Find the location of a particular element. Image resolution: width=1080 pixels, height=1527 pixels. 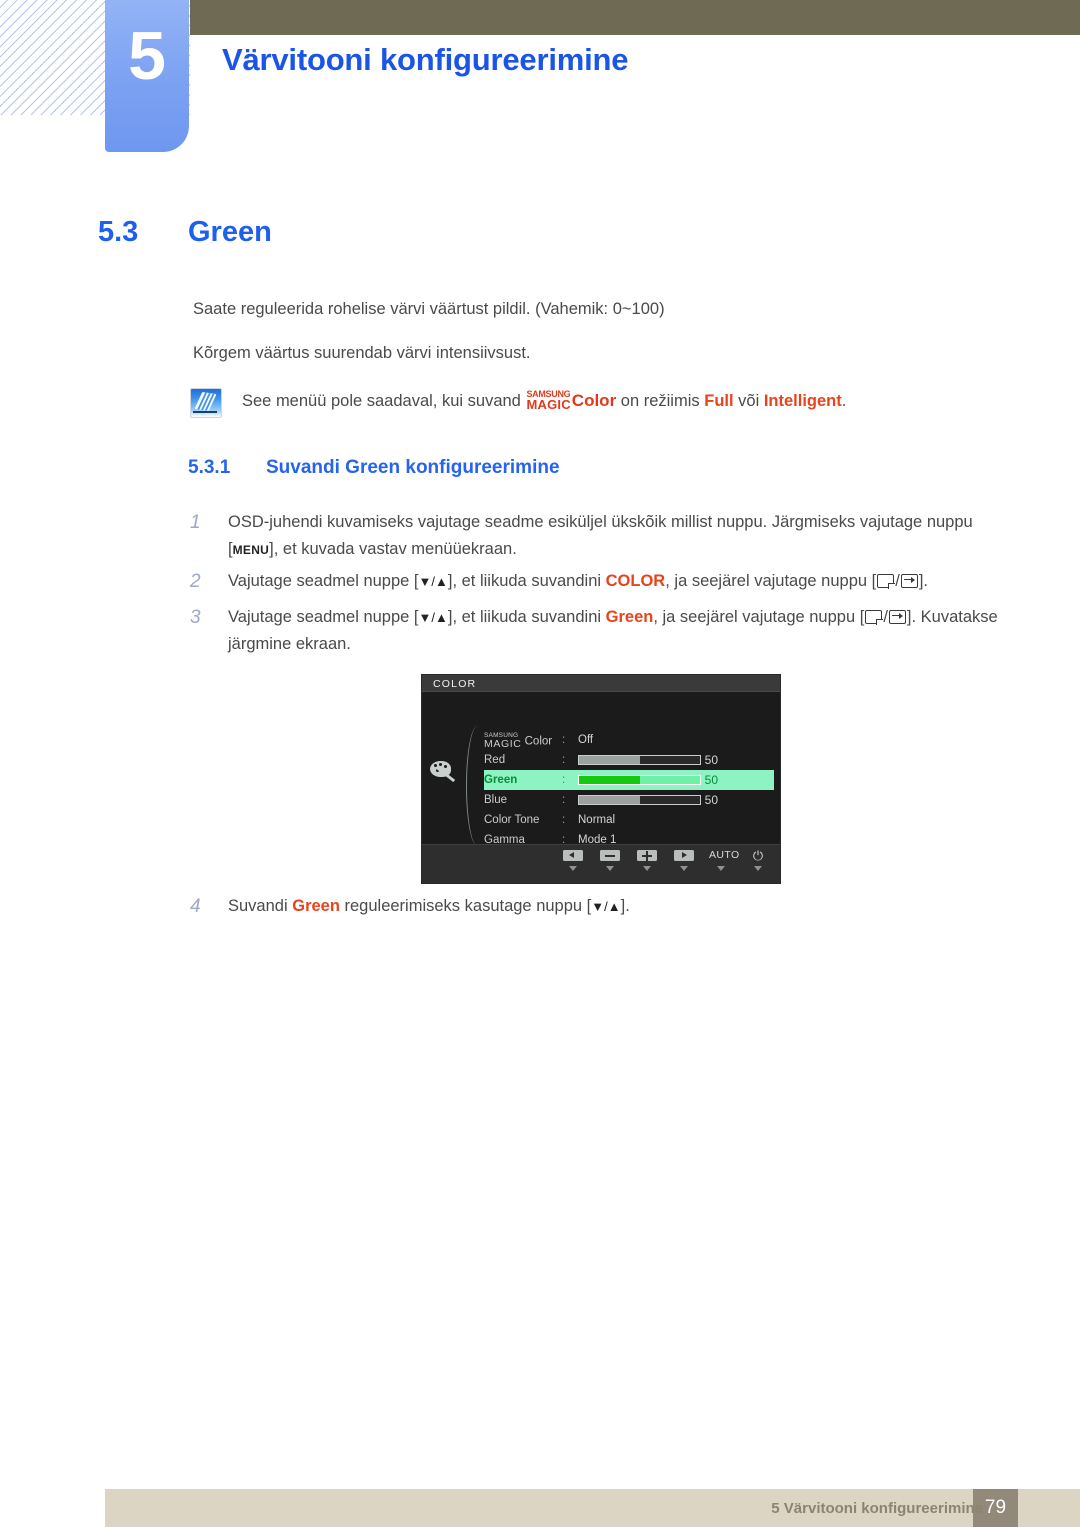

osd-button-auto: AUTO is located at coordinates (724, 860).